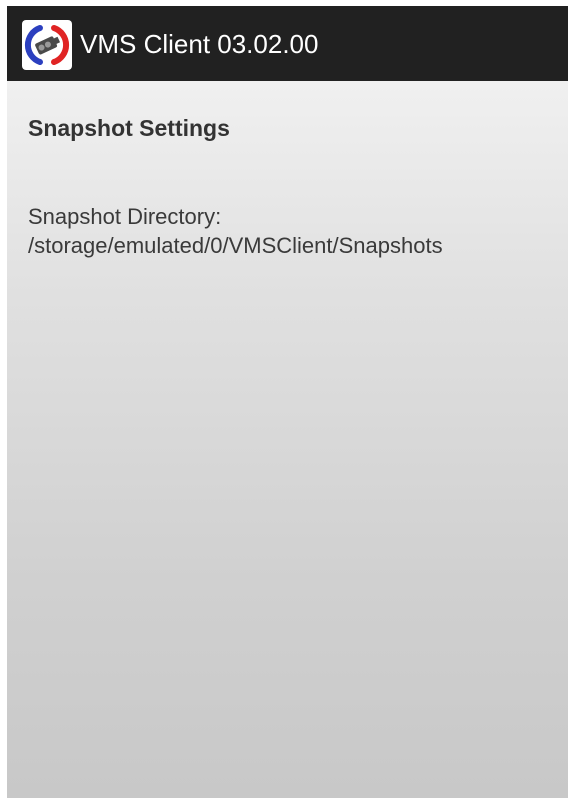 Image resolution: width=574 pixels, height=798 pixels. What do you see at coordinates (125, 216) in the screenshot?
I see `snapshot-directory-label: Snapshot Directory:` at bounding box center [125, 216].